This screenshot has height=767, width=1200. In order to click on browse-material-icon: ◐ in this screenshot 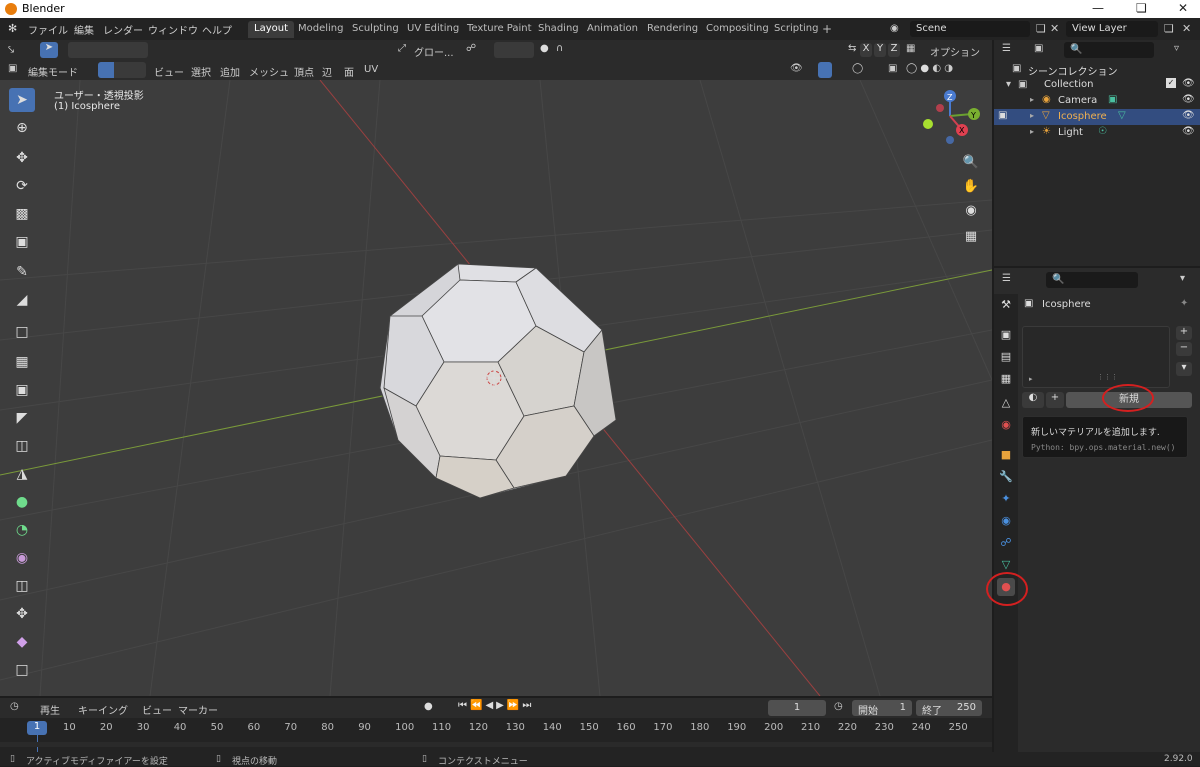, I will do `click(1033, 400)`.